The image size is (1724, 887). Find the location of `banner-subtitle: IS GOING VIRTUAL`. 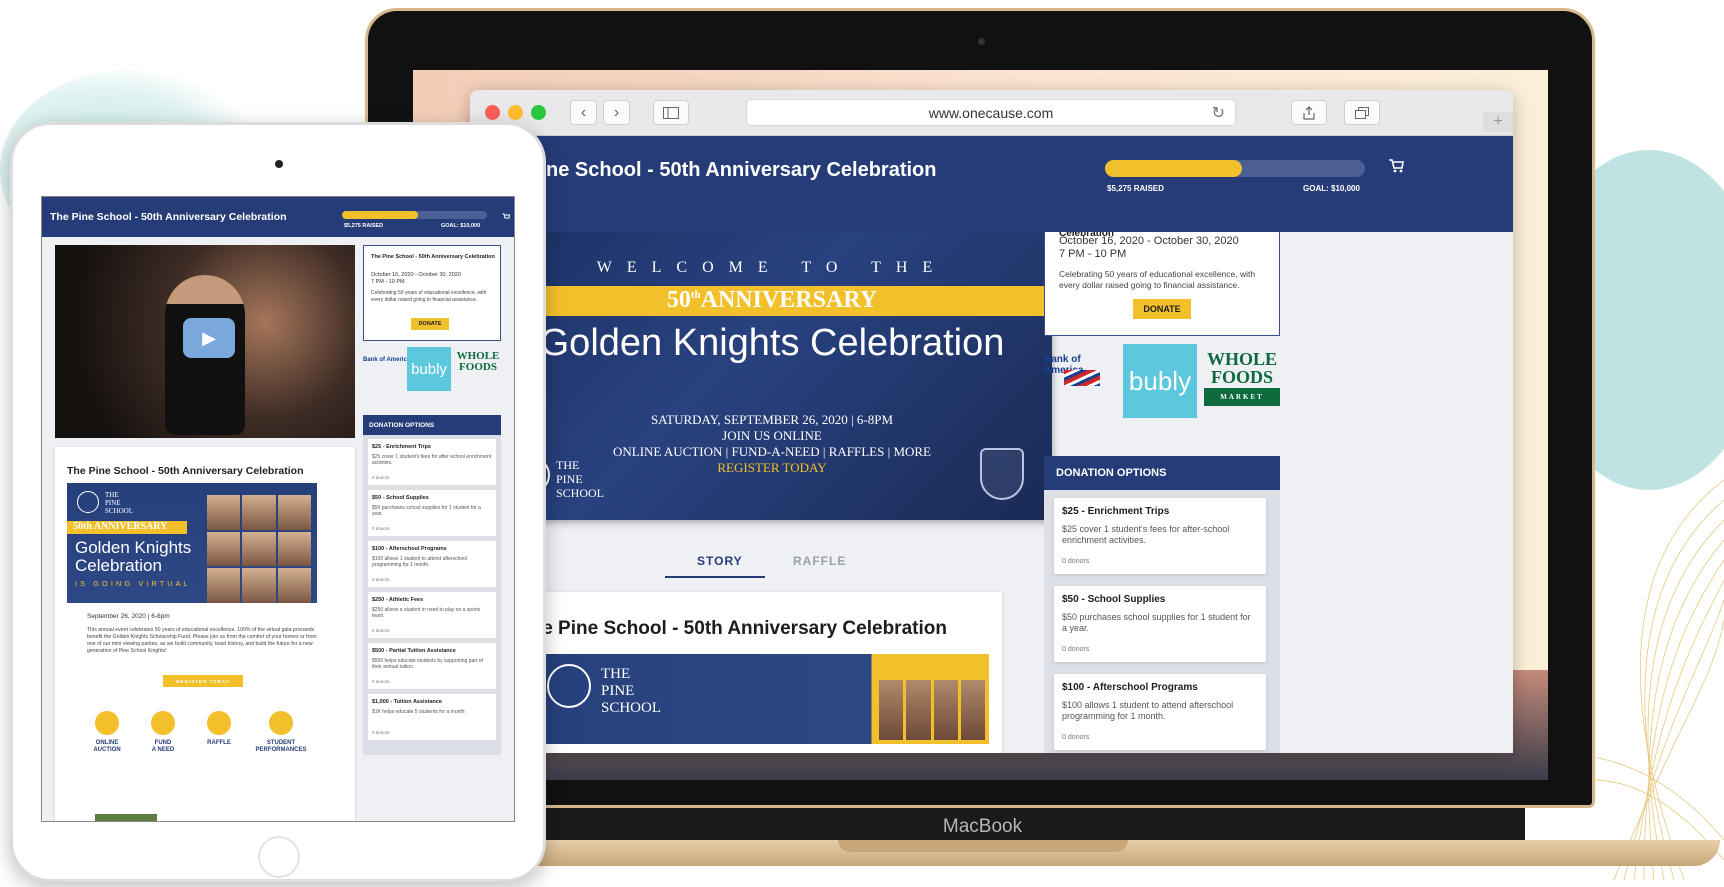

banner-subtitle: IS GOING VIRTUAL is located at coordinates (133, 583).